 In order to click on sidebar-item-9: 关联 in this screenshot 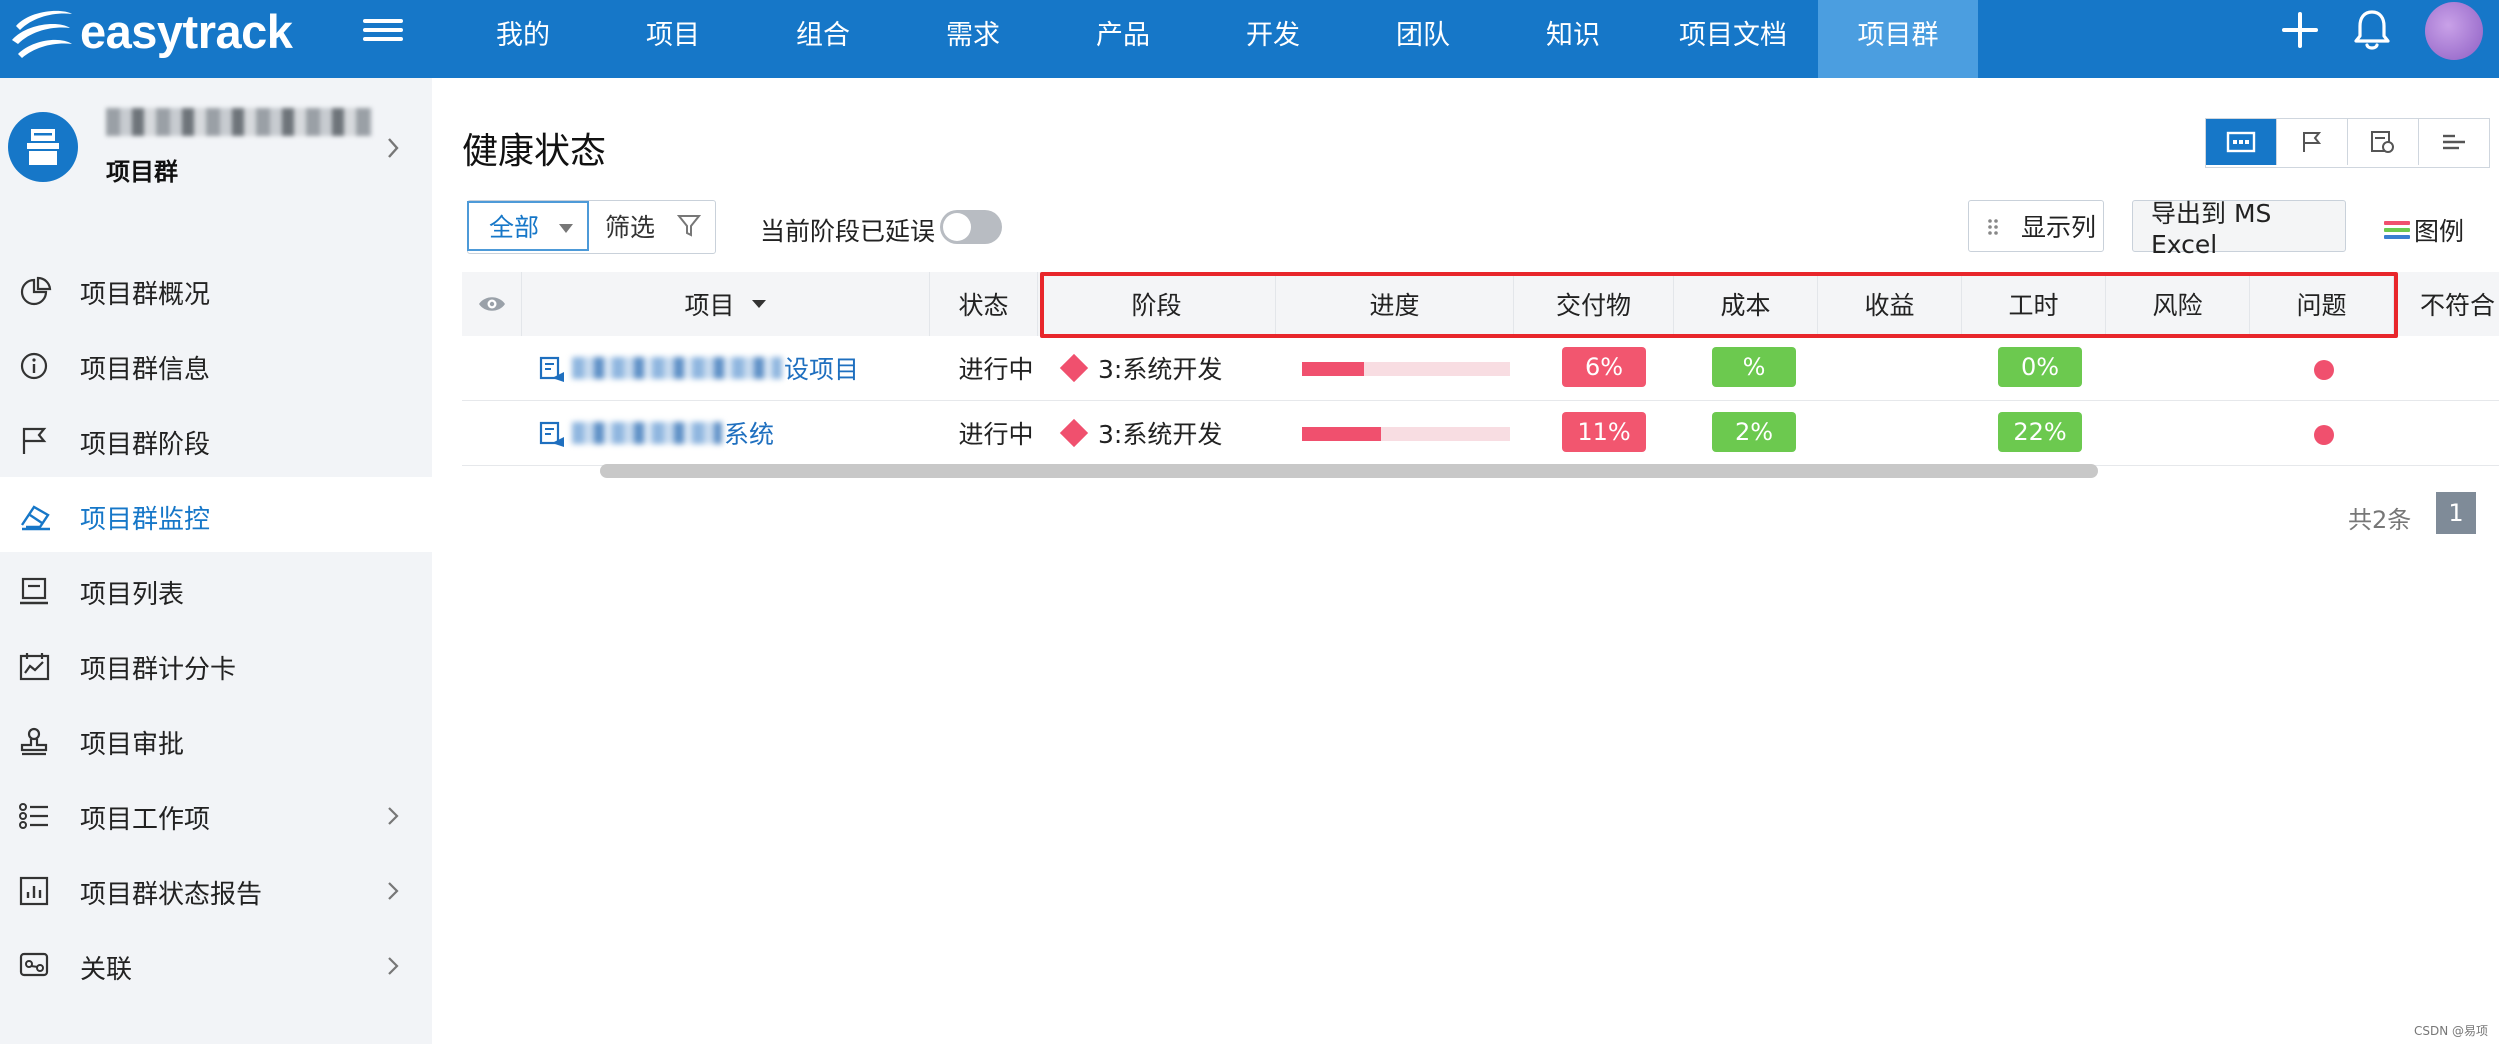, I will do `click(216, 964)`.